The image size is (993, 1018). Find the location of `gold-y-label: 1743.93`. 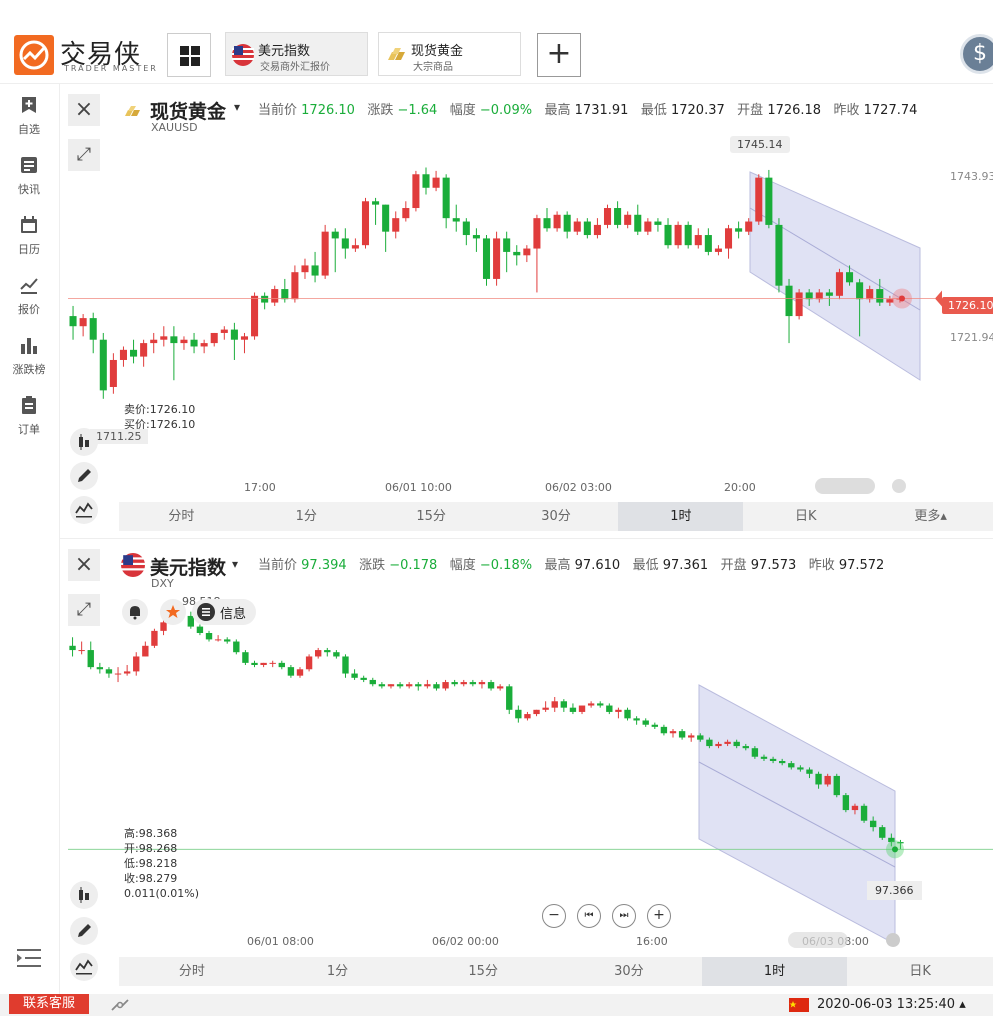

gold-y-label: 1743.93 is located at coordinates (971, 176).